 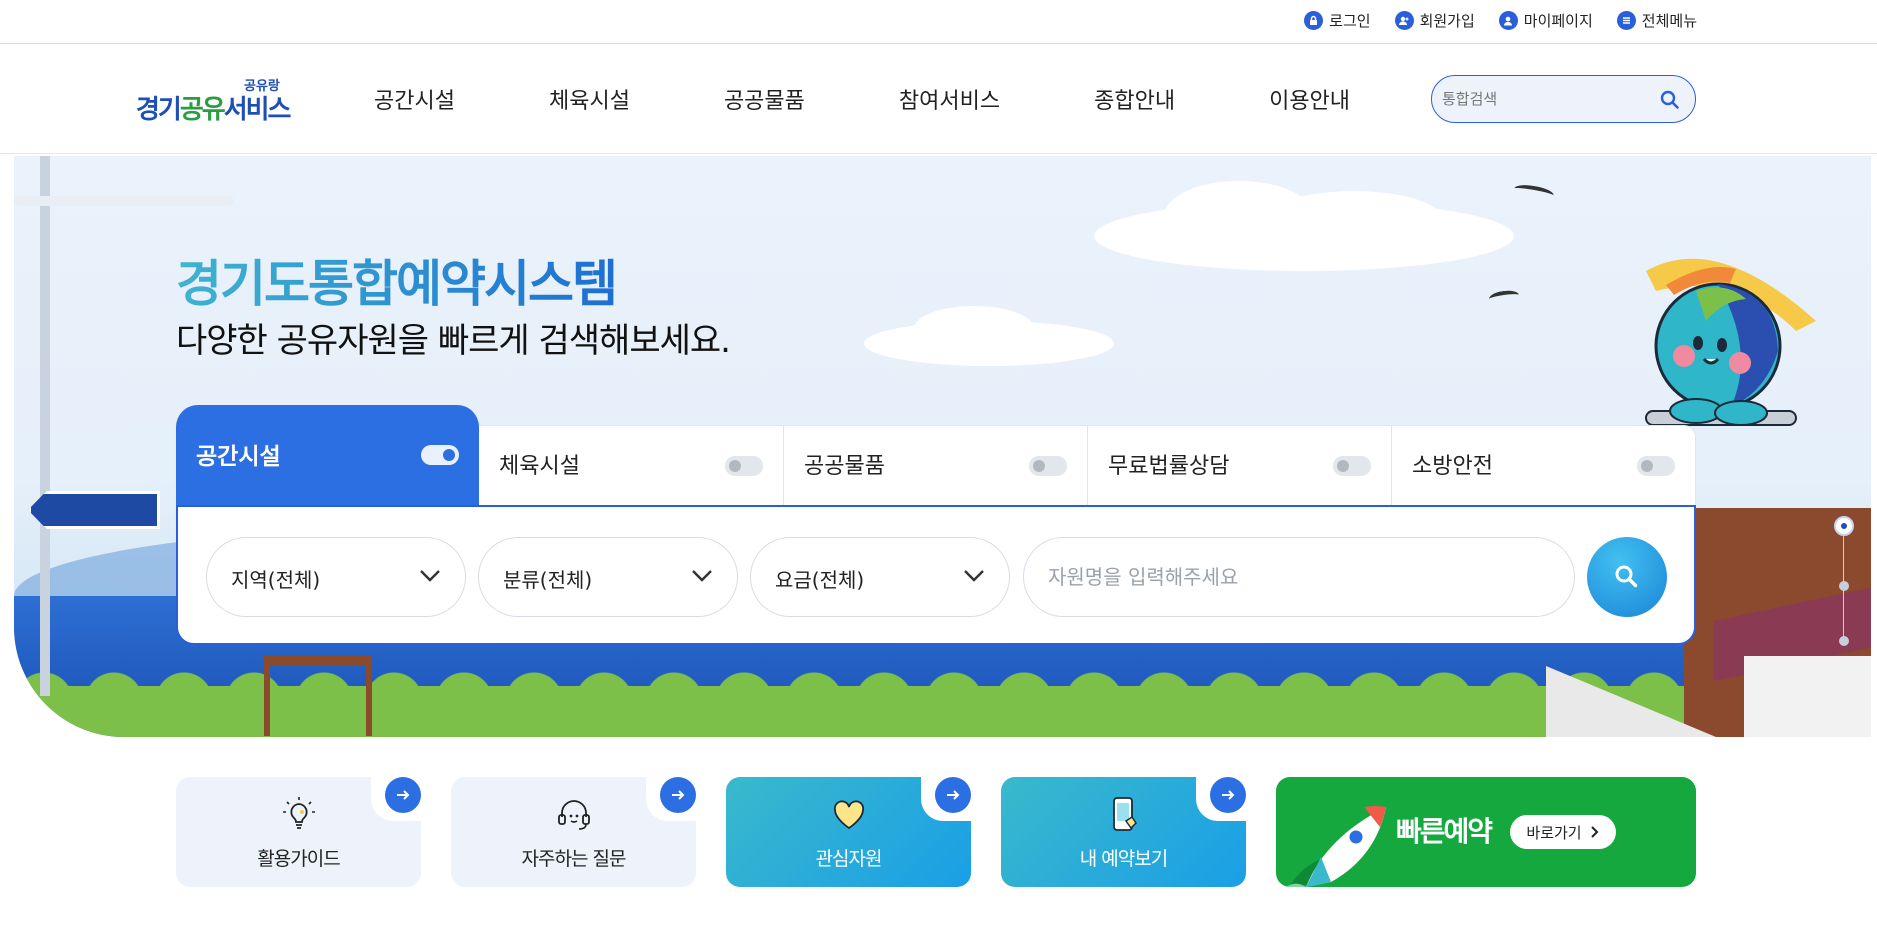 What do you see at coordinates (327, 455) in the screenshot?
I see `tab-space-facilities: 공간시설` at bounding box center [327, 455].